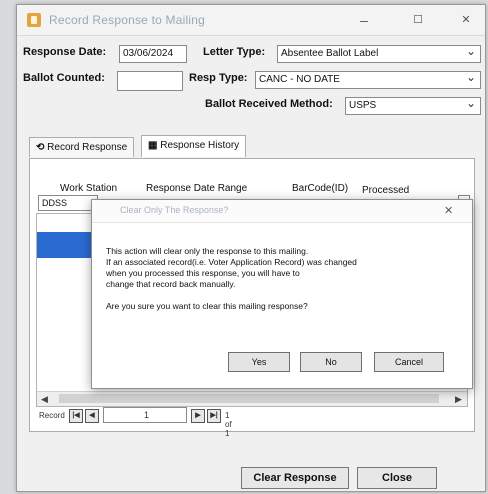  What do you see at coordinates (282, 211) in the screenshot?
I see `dialog-title-bar: Clear Only The Response? ✕` at bounding box center [282, 211].